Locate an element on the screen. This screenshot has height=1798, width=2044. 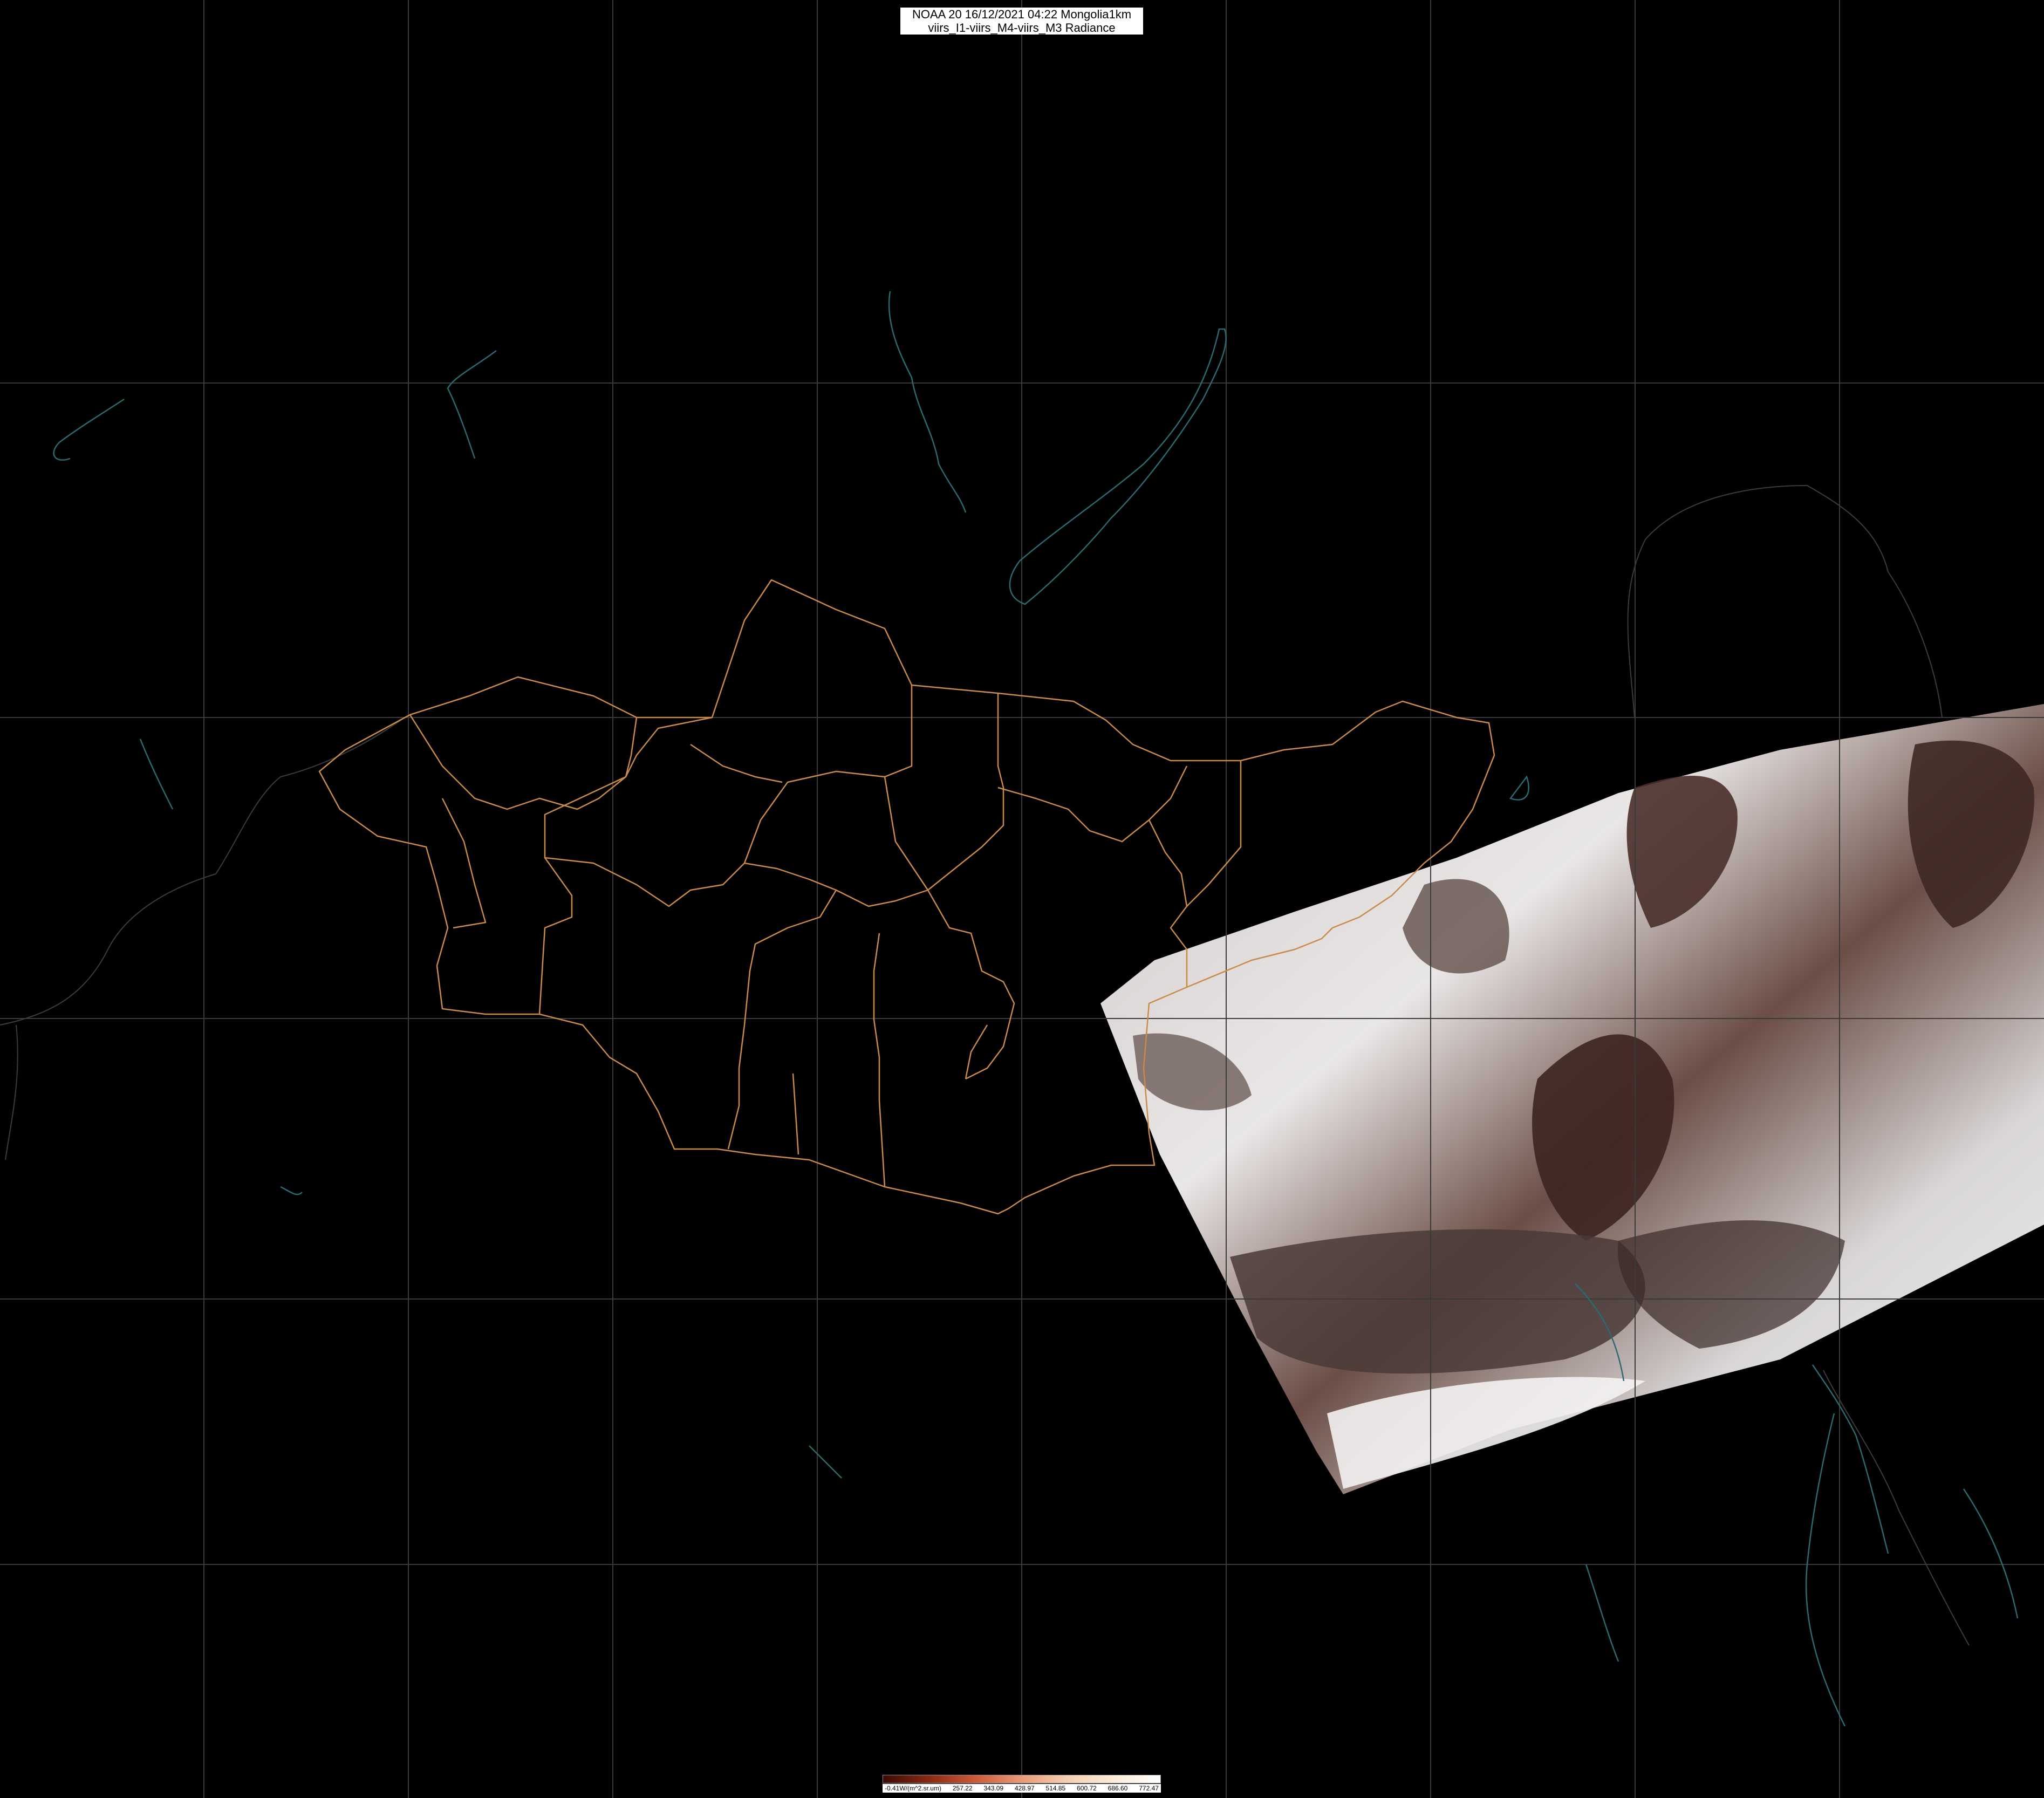
title-line-2: viirs_I1-viirs_M4-viirs_M3 Radiance is located at coordinates (1022, 28).